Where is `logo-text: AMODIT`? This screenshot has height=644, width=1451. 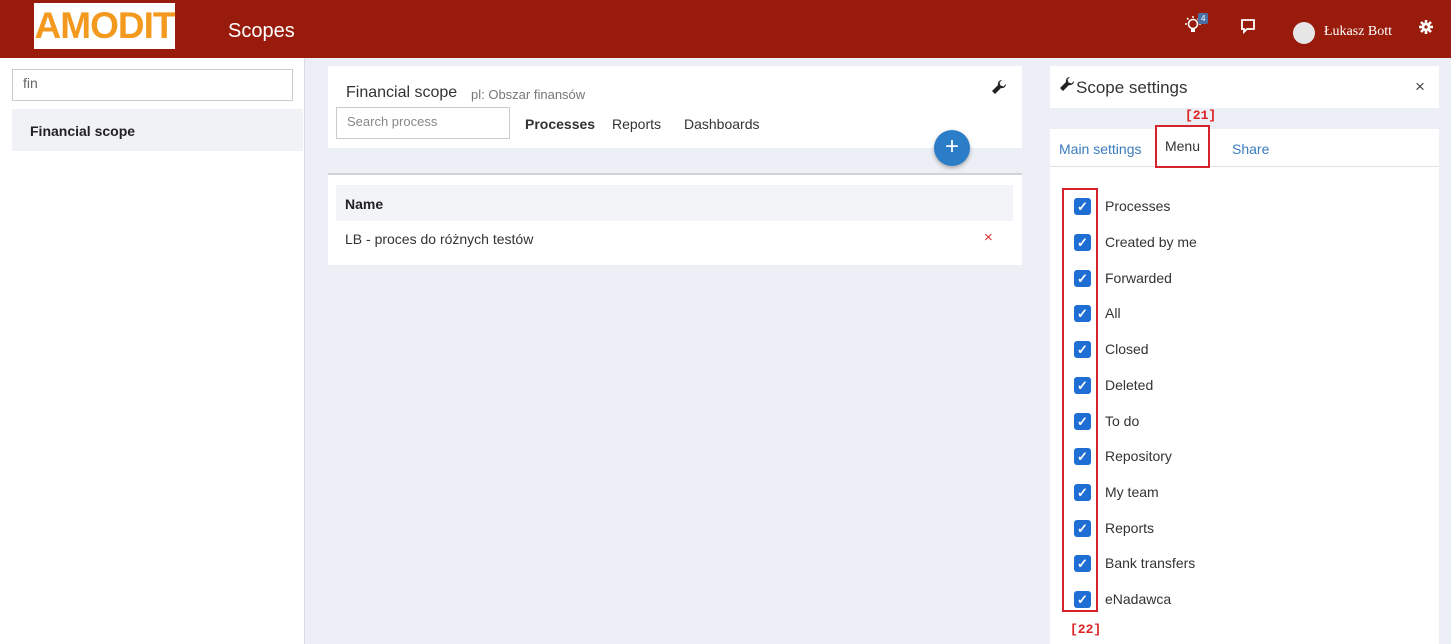 logo-text: AMODIT is located at coordinates (105, 25).